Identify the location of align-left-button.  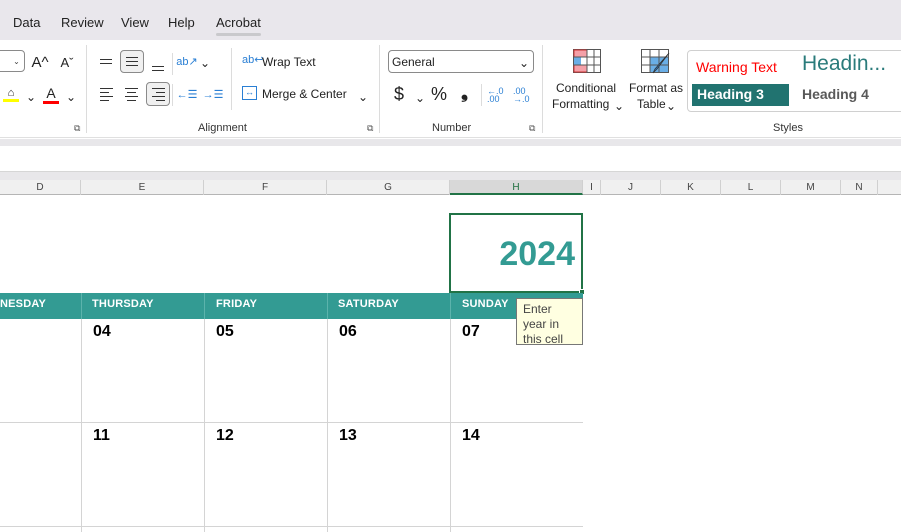
(106, 94).